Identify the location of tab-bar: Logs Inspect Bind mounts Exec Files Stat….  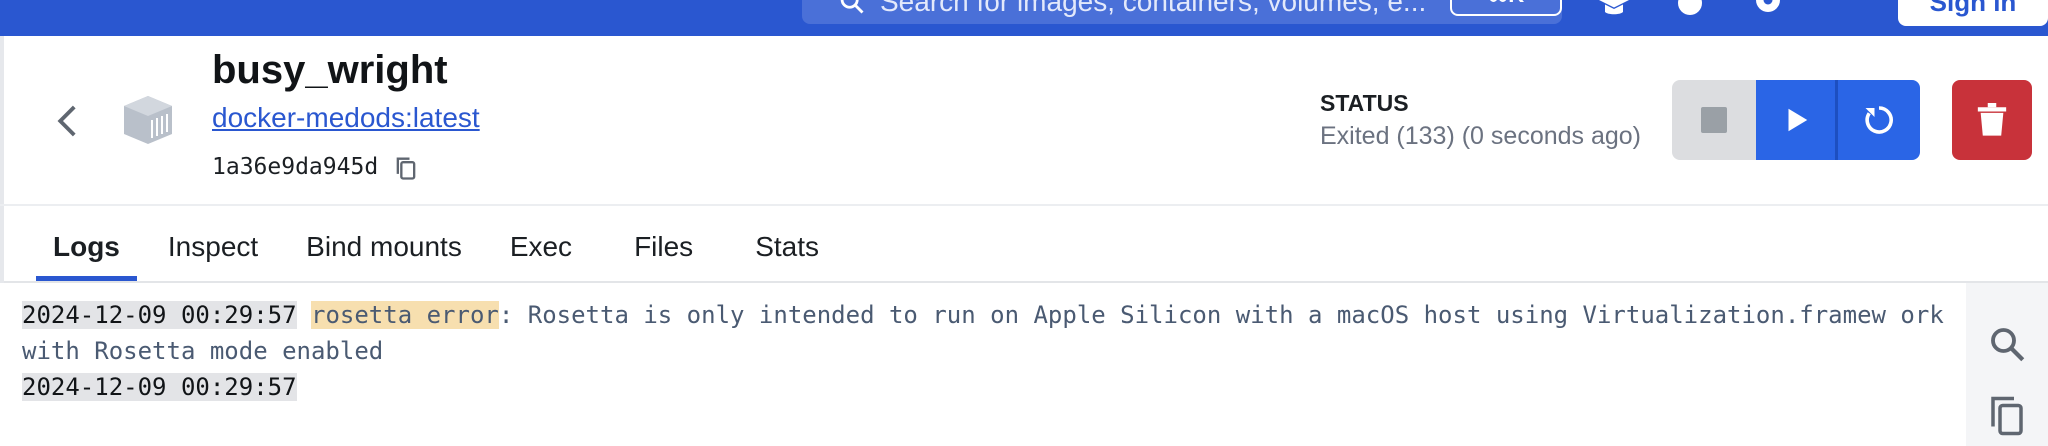
(436, 255).